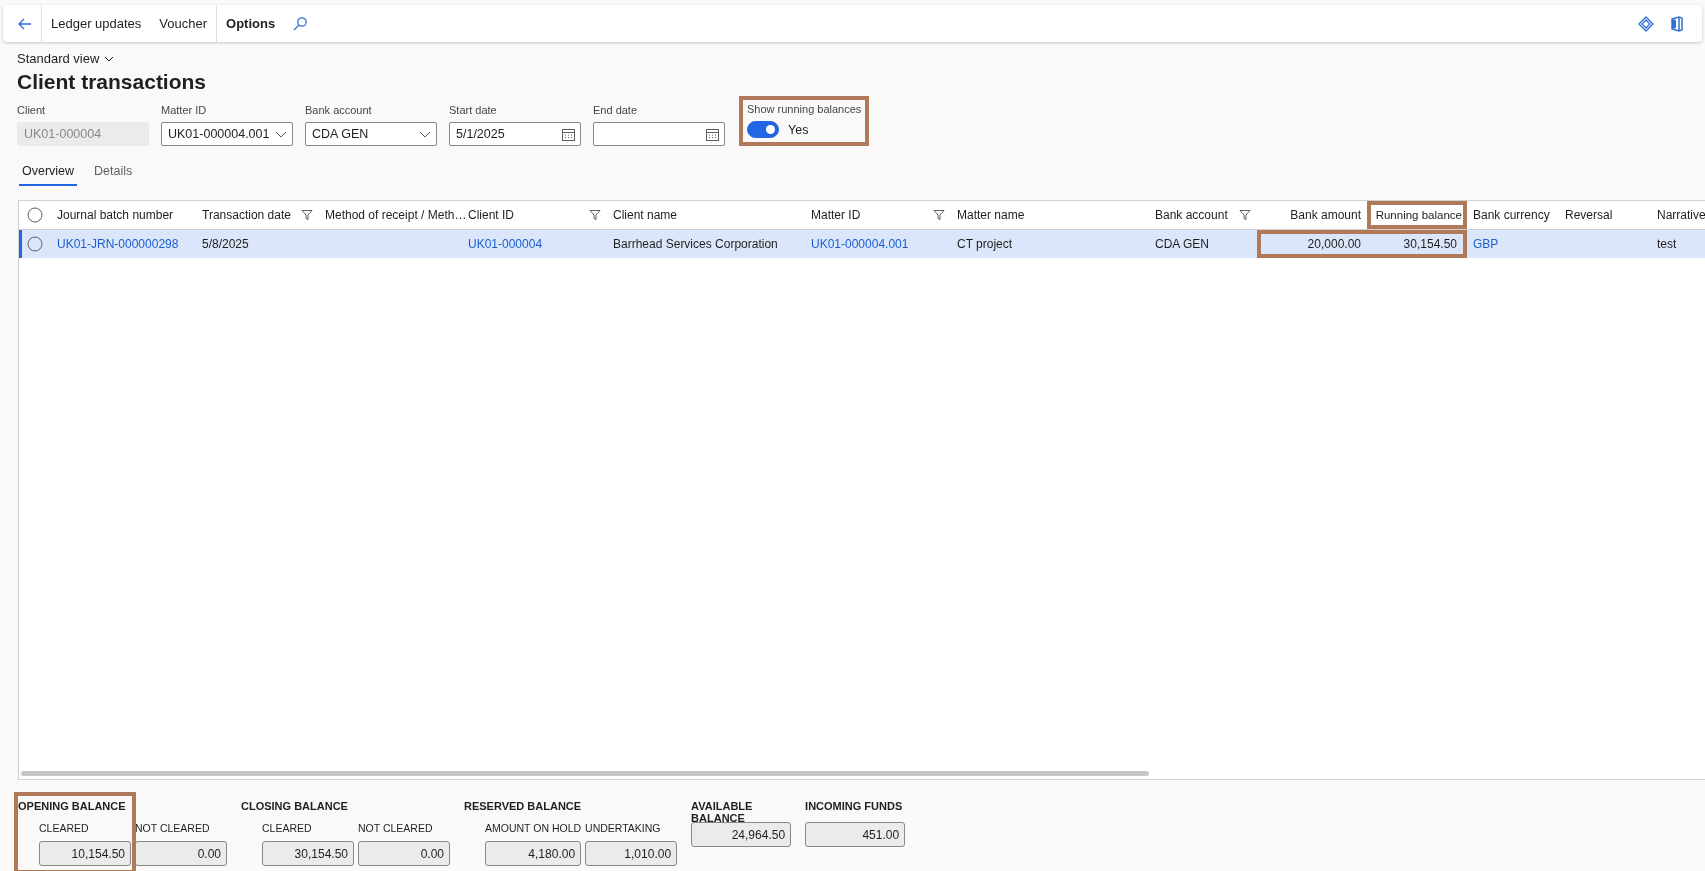  I want to click on amount-field: 1,010.00, so click(631, 853).